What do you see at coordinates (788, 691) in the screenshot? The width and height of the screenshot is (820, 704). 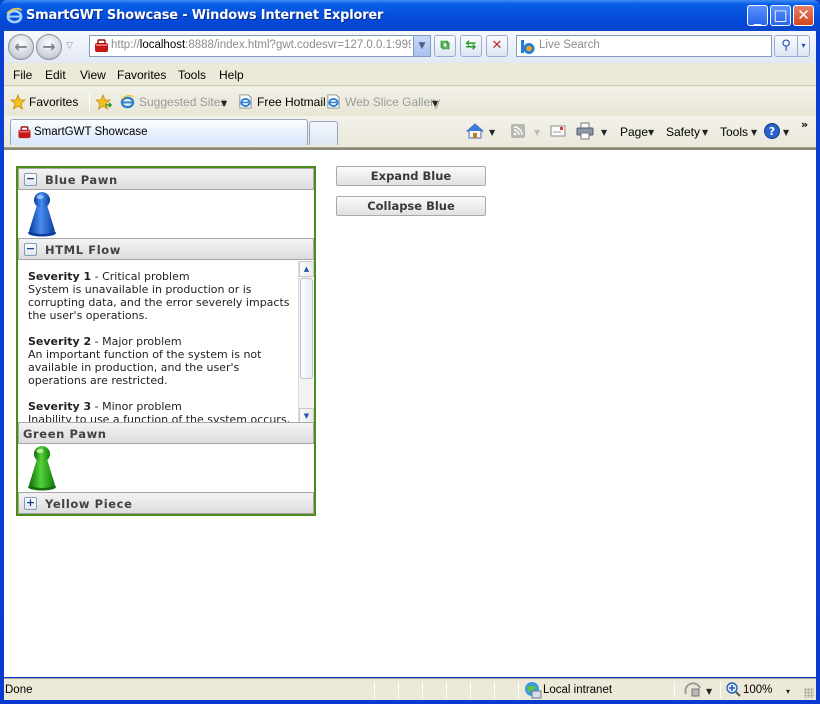 I see `zoom-dropdown-icon: ▾` at bounding box center [788, 691].